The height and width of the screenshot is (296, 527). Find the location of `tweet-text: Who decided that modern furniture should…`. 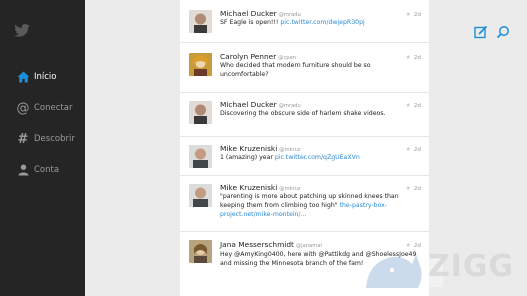

tweet-text: Who decided that modern furniture should… is located at coordinates (320, 71).